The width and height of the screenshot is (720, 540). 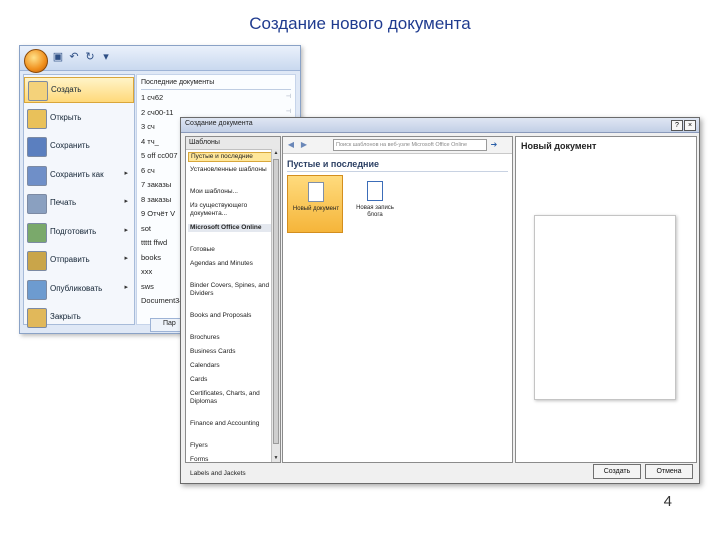 I want to click on back-arrow-icon: ◀, so click(x=291, y=145).